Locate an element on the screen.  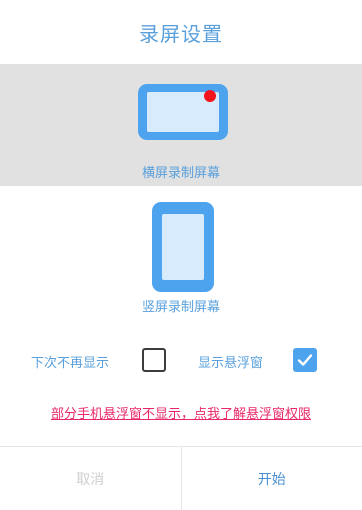
dialog-title: 录屏设置 is located at coordinates (181, 33).